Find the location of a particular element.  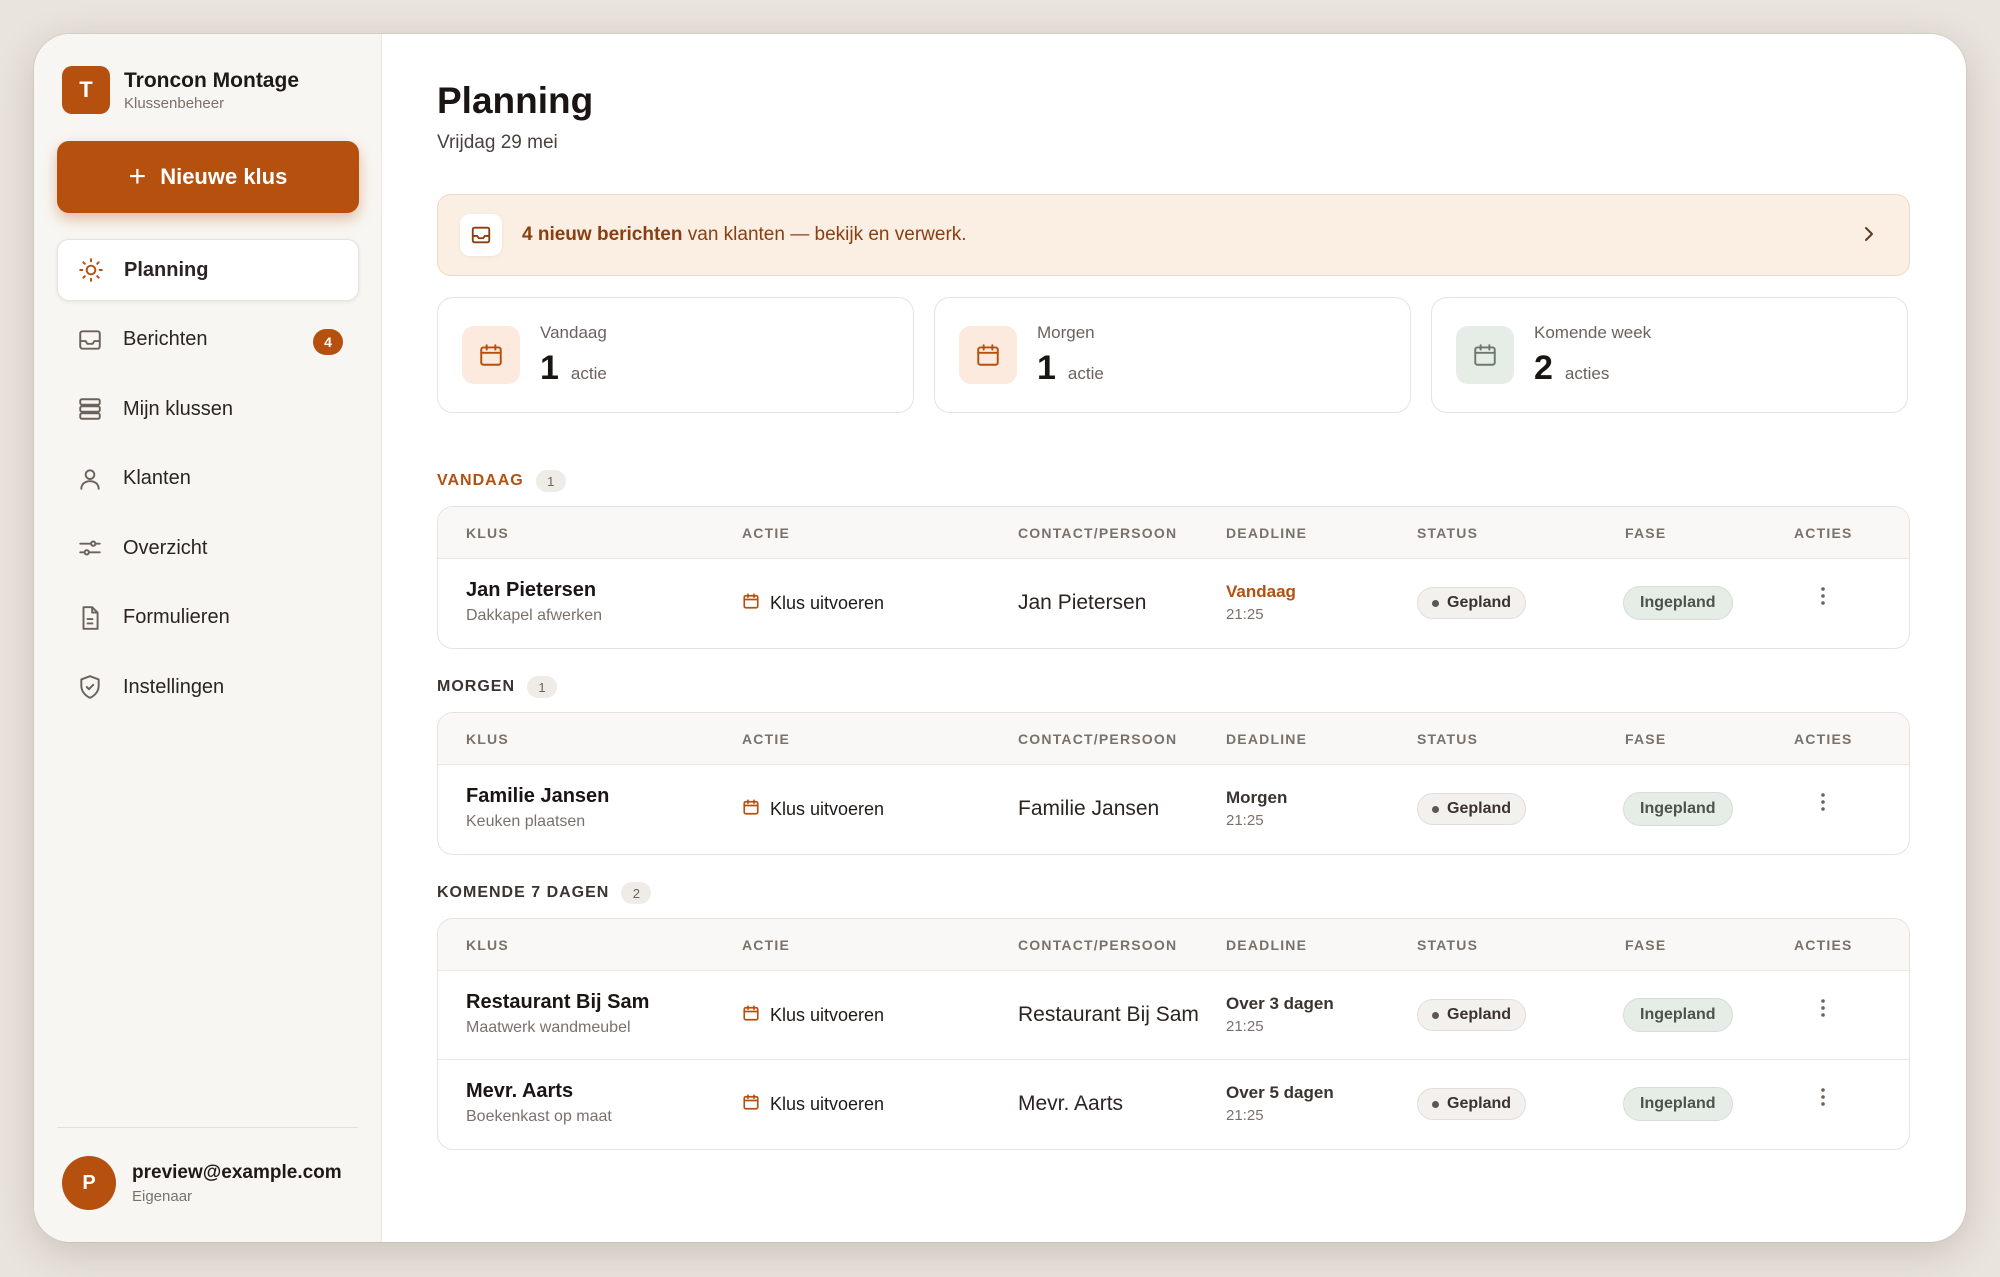

sidebar-item-planning: Planning is located at coordinates (208, 270).